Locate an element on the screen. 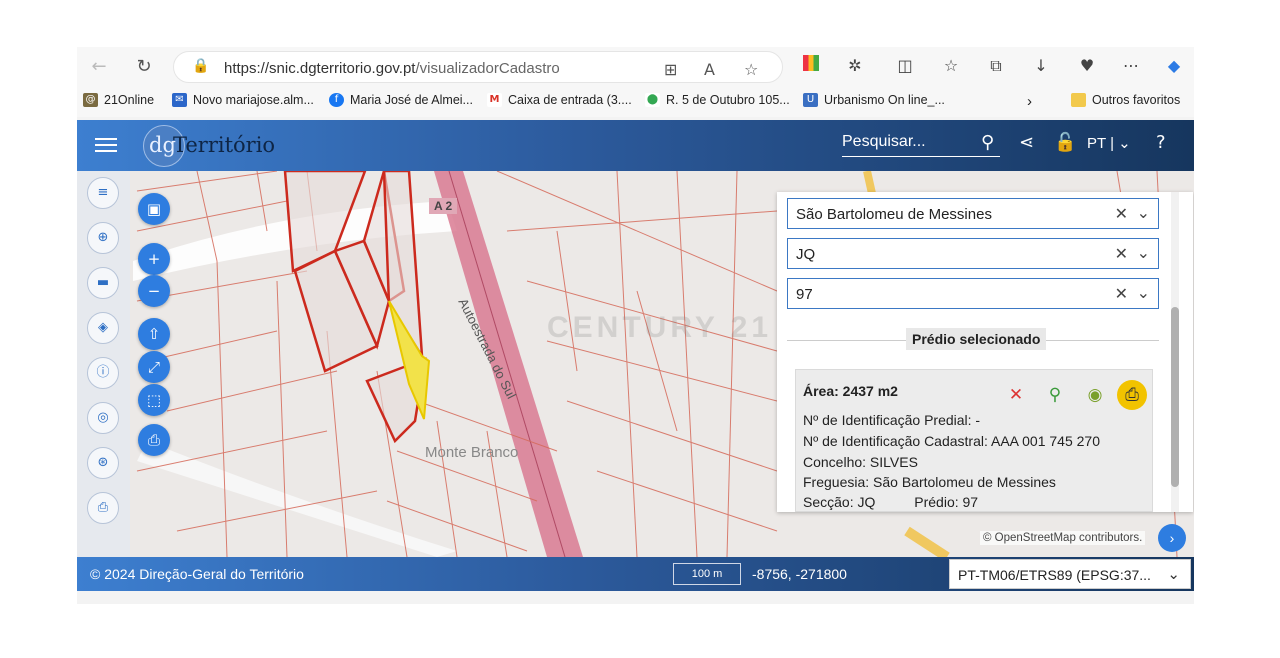  language-selector: PT | ⌄ is located at coordinates (1109, 143).